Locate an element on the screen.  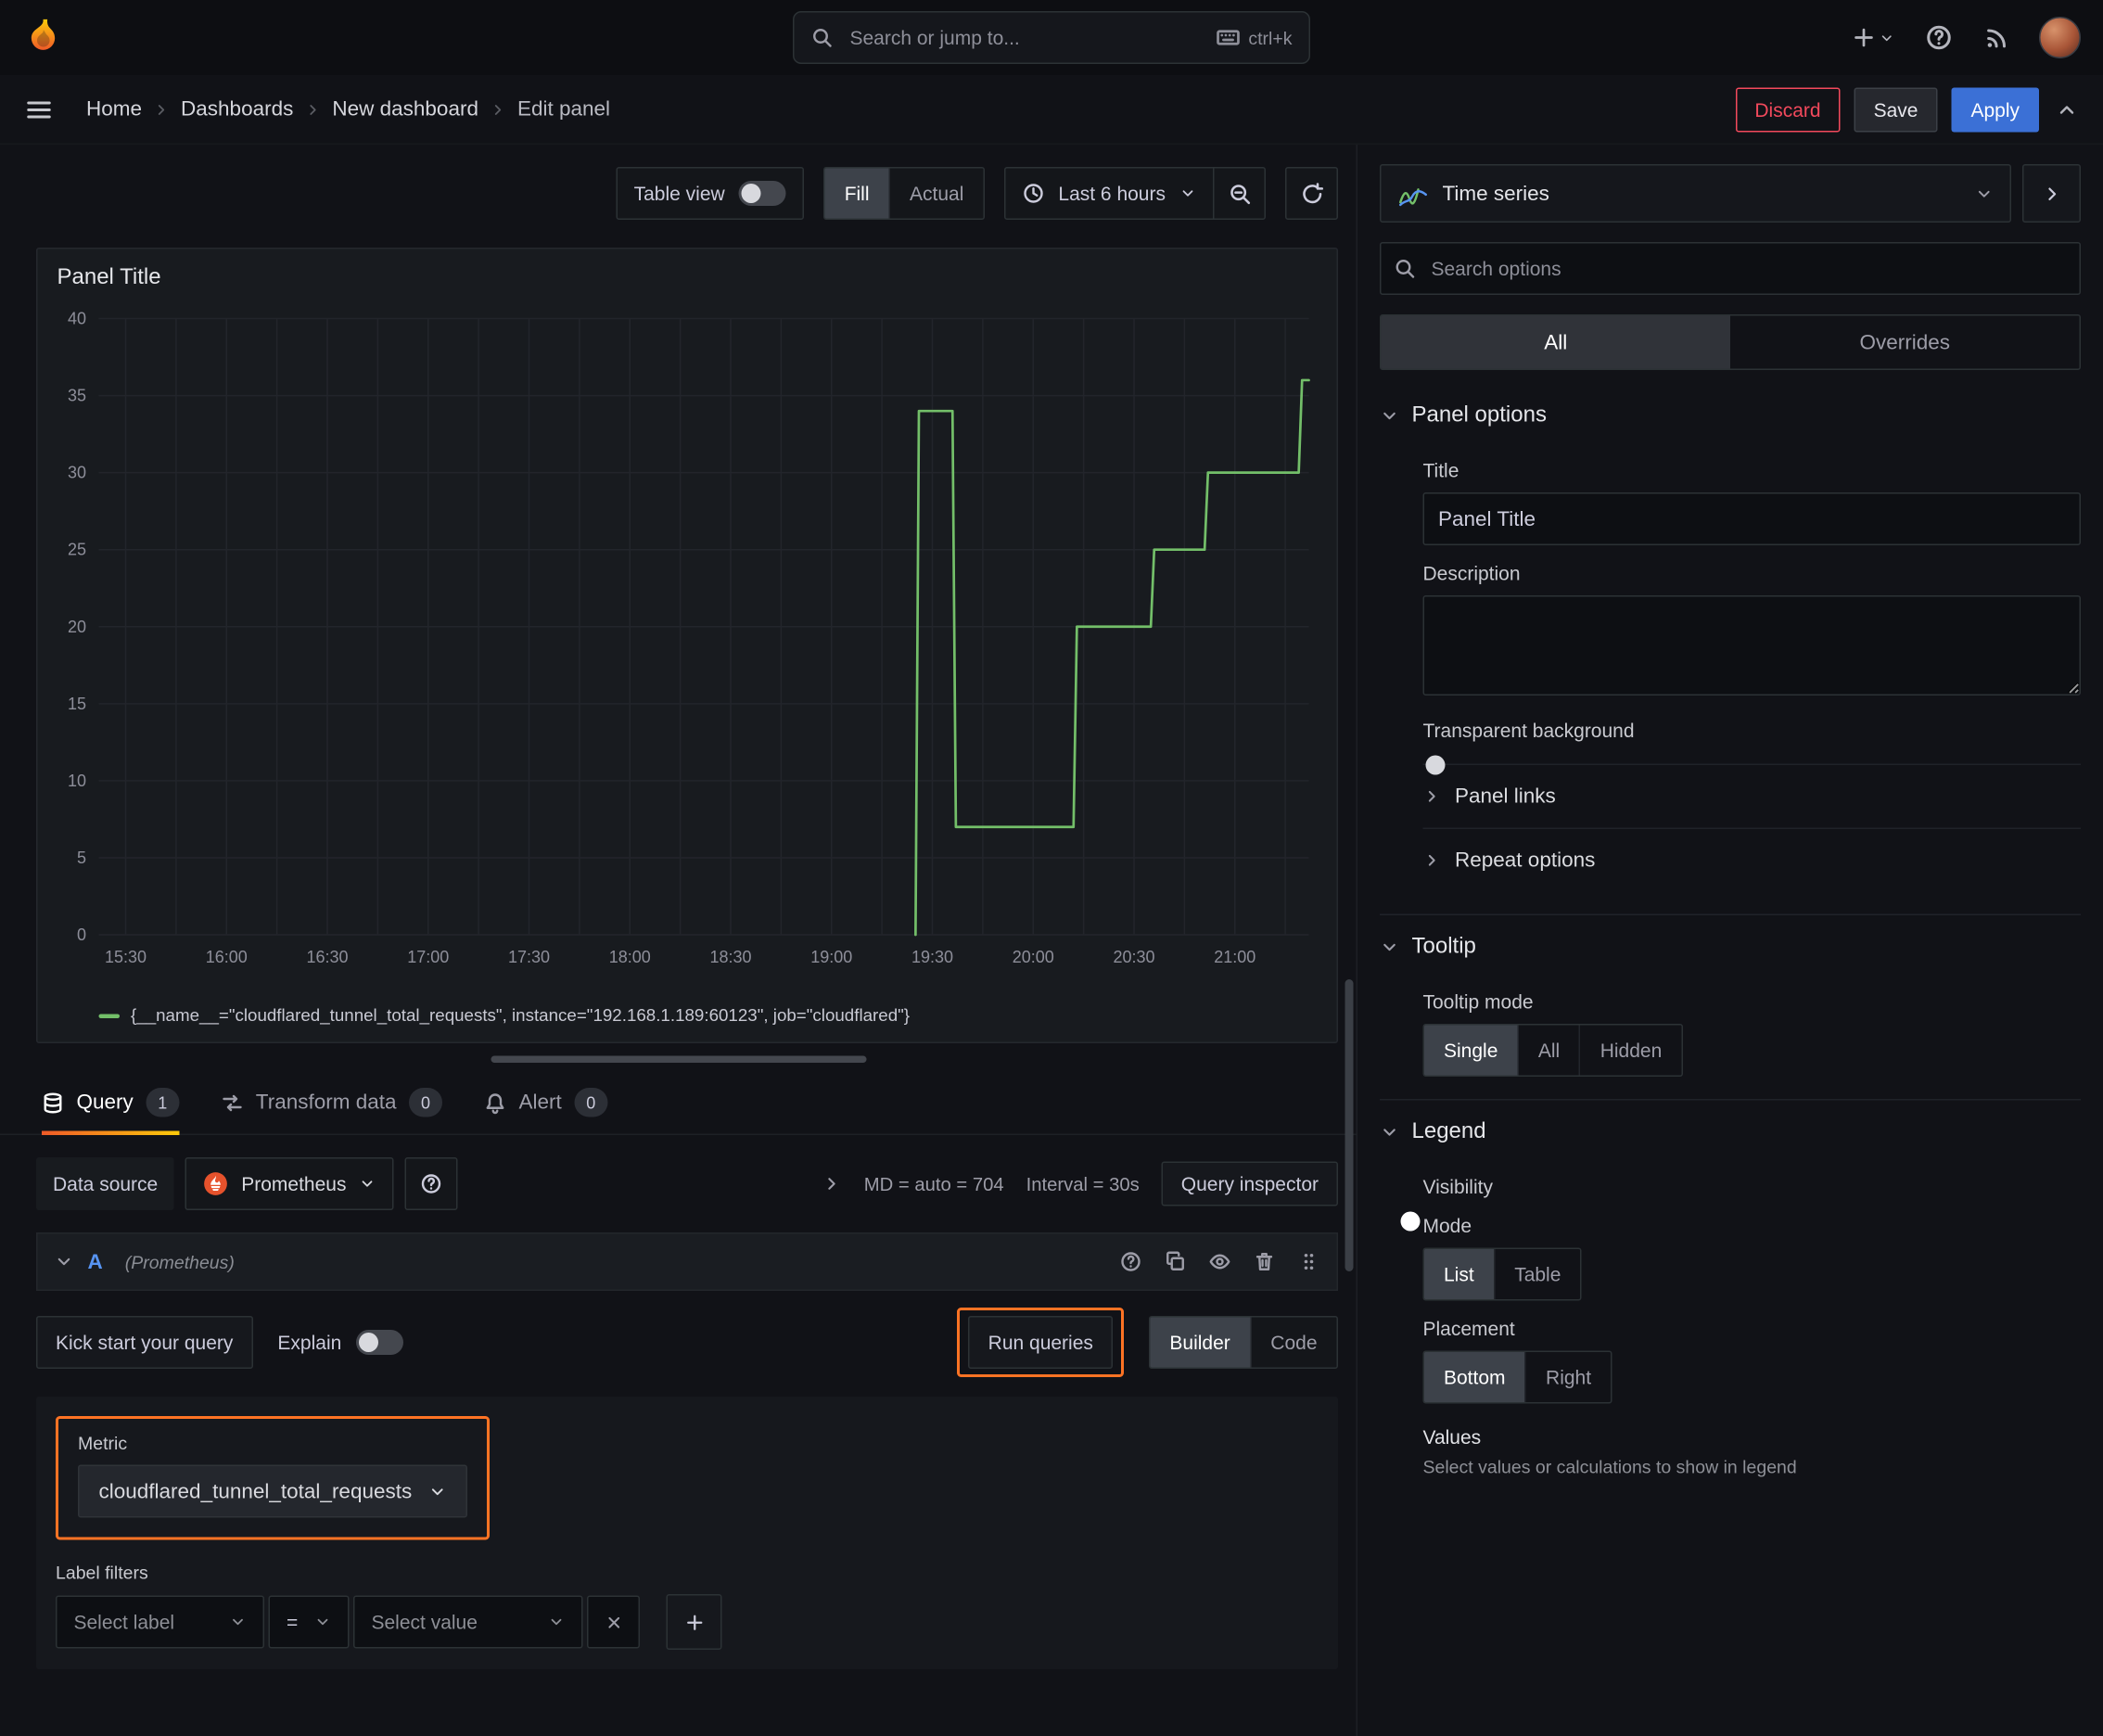
collapse-panel-button is located at coordinates (2067, 109).